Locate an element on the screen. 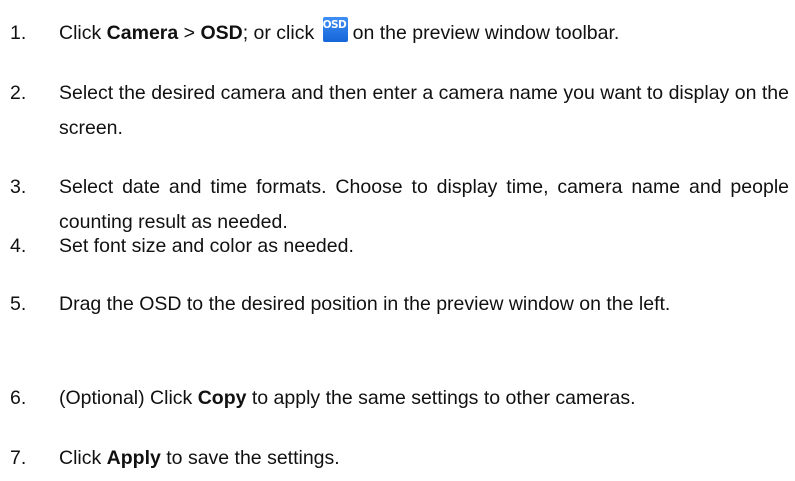 Image resolution: width=795 pixels, height=481 pixels. step-number: 5. is located at coordinates (18, 304).